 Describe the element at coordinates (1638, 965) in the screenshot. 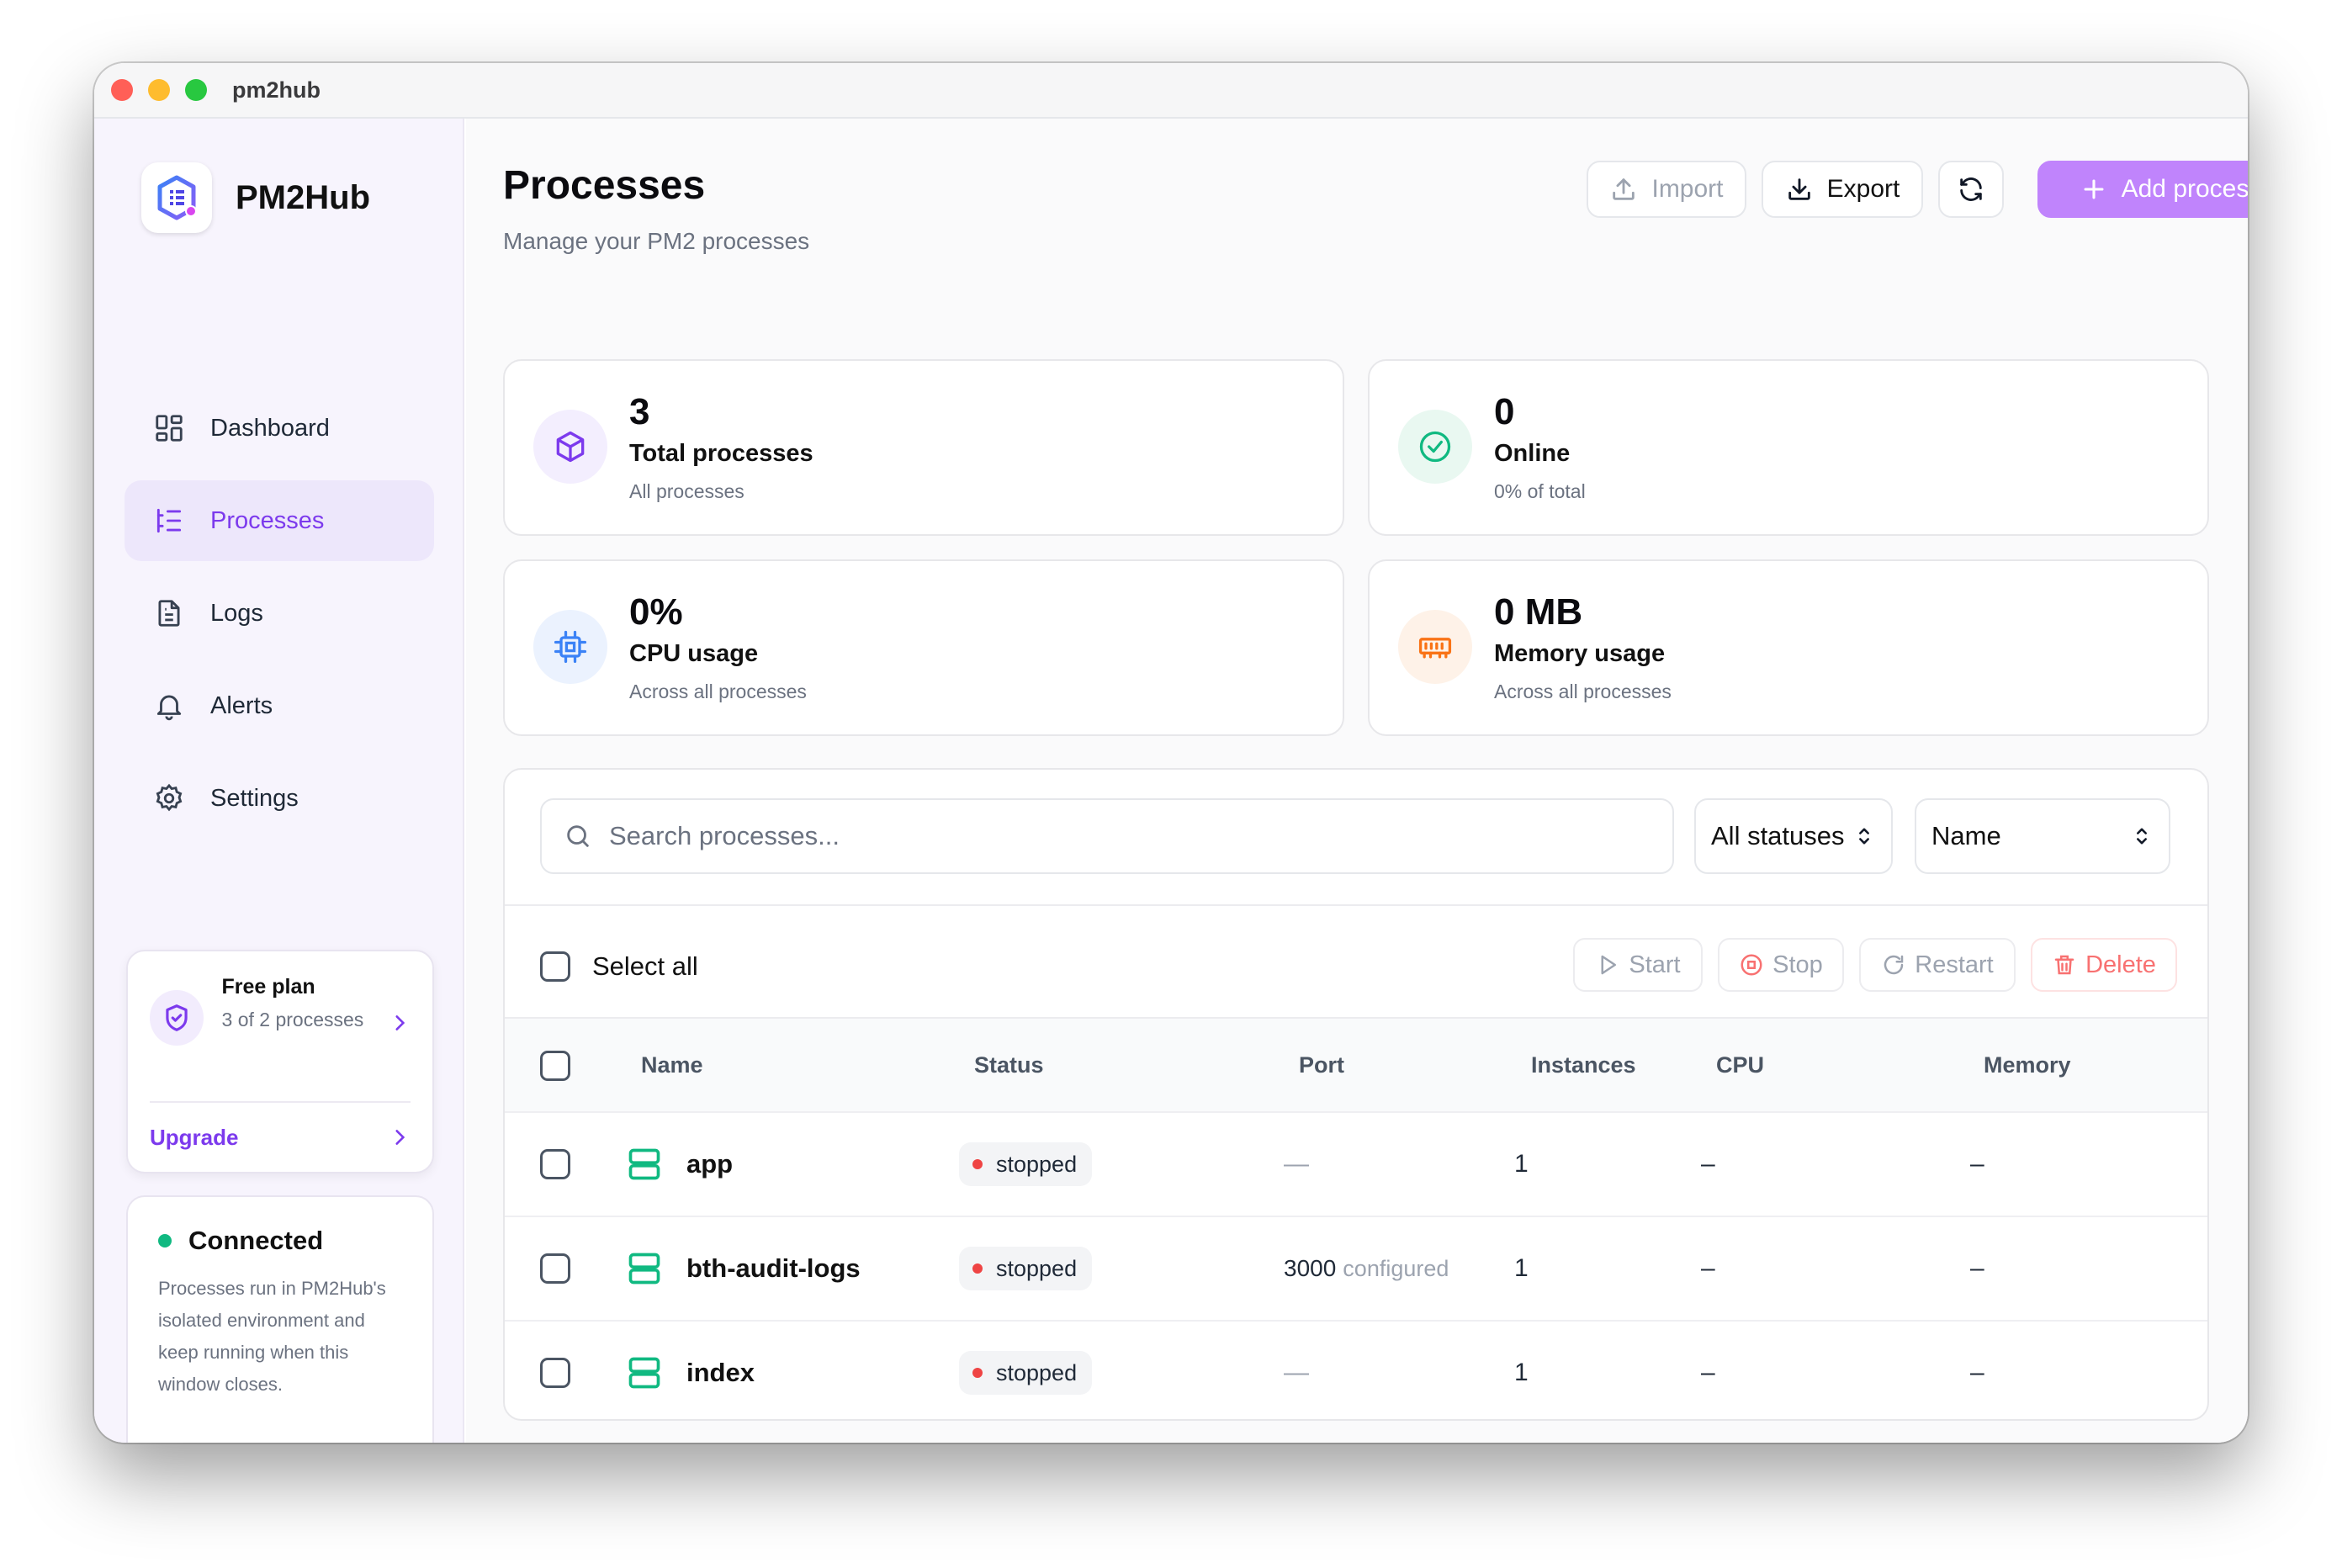

I see `start-button: Start` at that location.